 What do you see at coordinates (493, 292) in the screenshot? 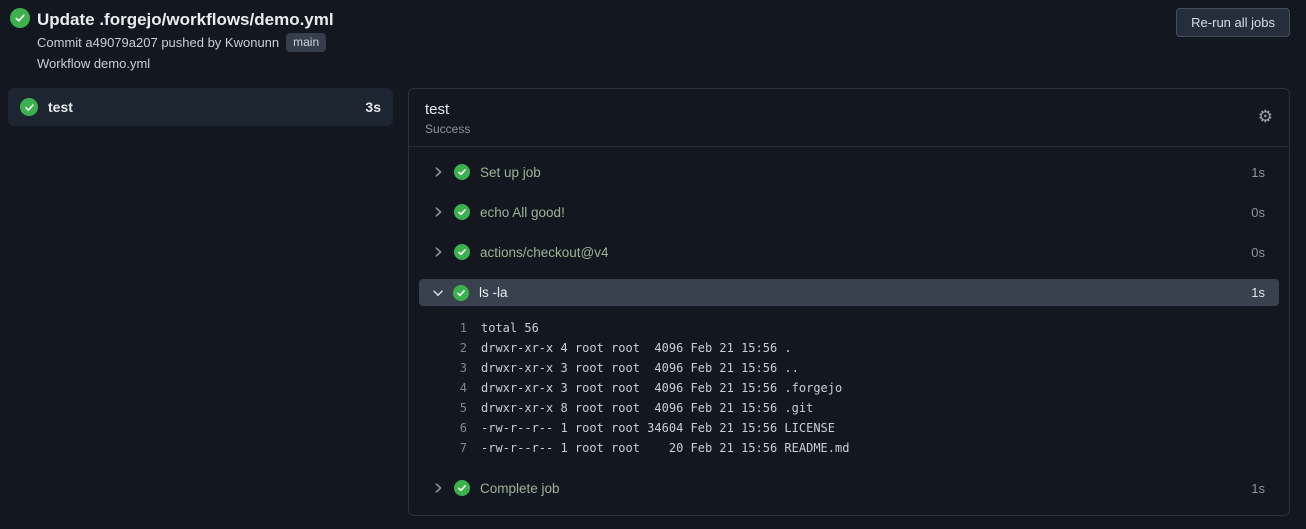
I see `step-label: ls -la` at bounding box center [493, 292].